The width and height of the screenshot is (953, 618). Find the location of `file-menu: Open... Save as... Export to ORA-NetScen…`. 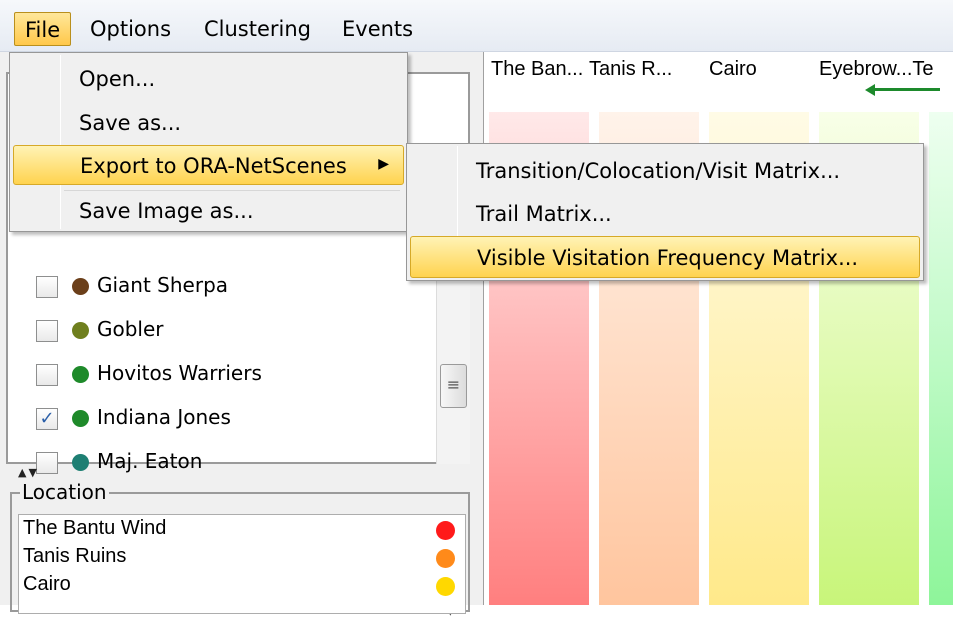

file-menu: Open... Save as... Export to ORA-NetScen… is located at coordinates (208, 142).